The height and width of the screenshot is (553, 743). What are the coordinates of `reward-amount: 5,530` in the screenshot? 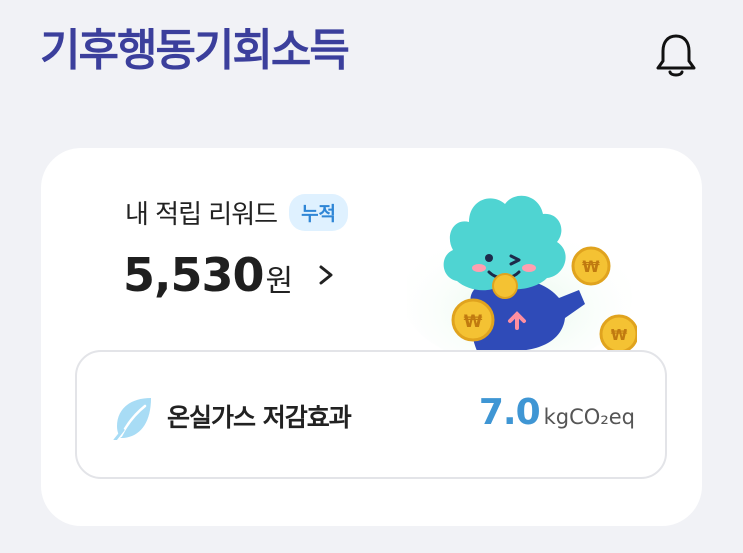 It's located at (194, 275).